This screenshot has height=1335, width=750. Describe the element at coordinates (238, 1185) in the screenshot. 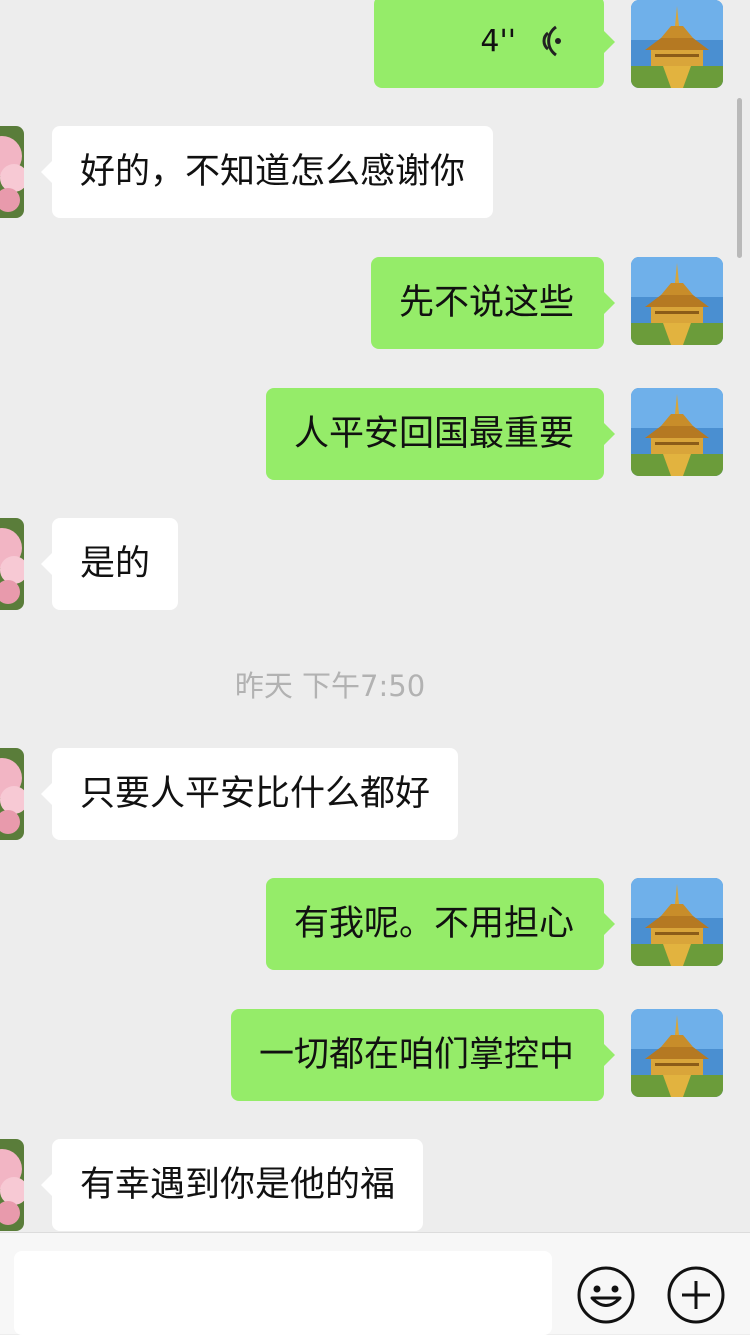

I see `message-text: 有幸遇到你是他的福` at that location.